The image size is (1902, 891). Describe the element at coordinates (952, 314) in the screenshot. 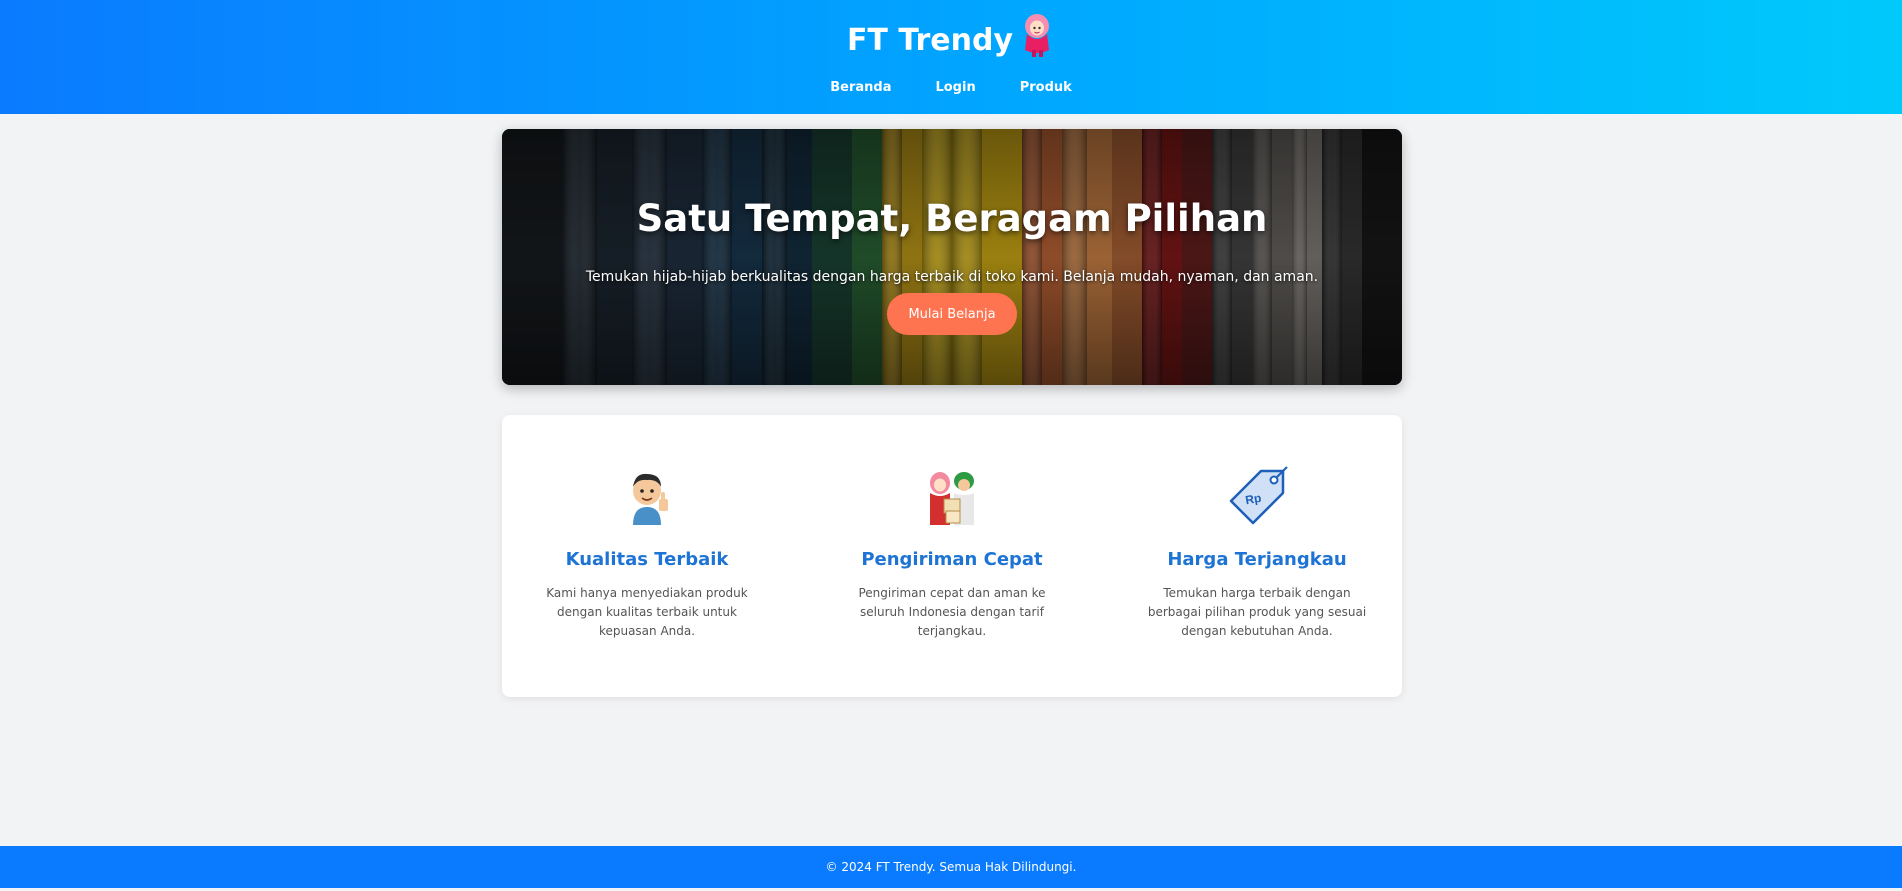

I see `start-shopping-button: Mulai Belanja` at that location.